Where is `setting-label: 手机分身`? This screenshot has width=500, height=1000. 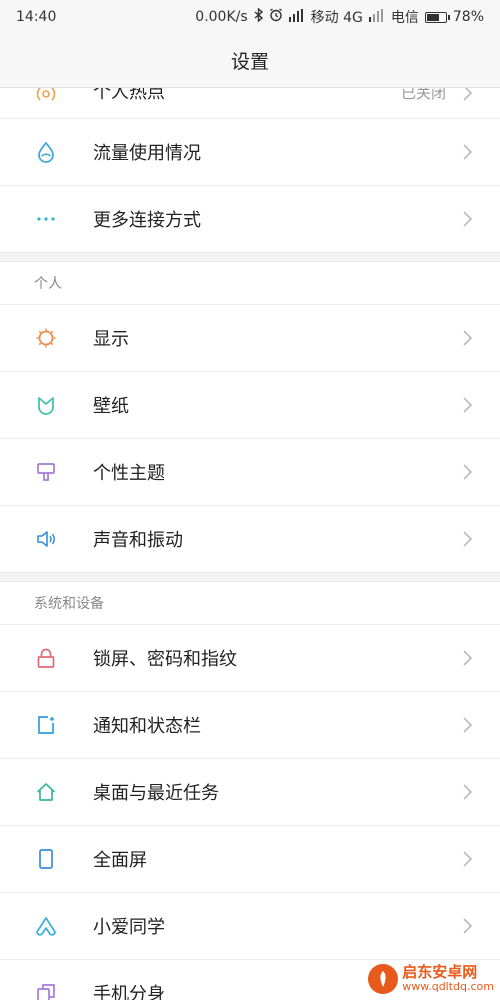 setting-label: 手机分身 is located at coordinates (129, 992).